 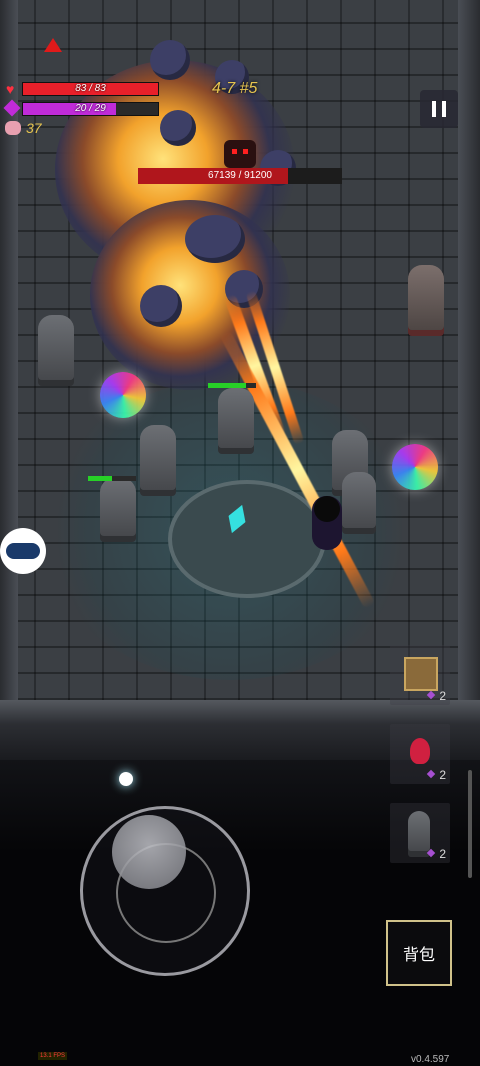 I want to click on aim-indicator-icon, so click(x=126, y=779).